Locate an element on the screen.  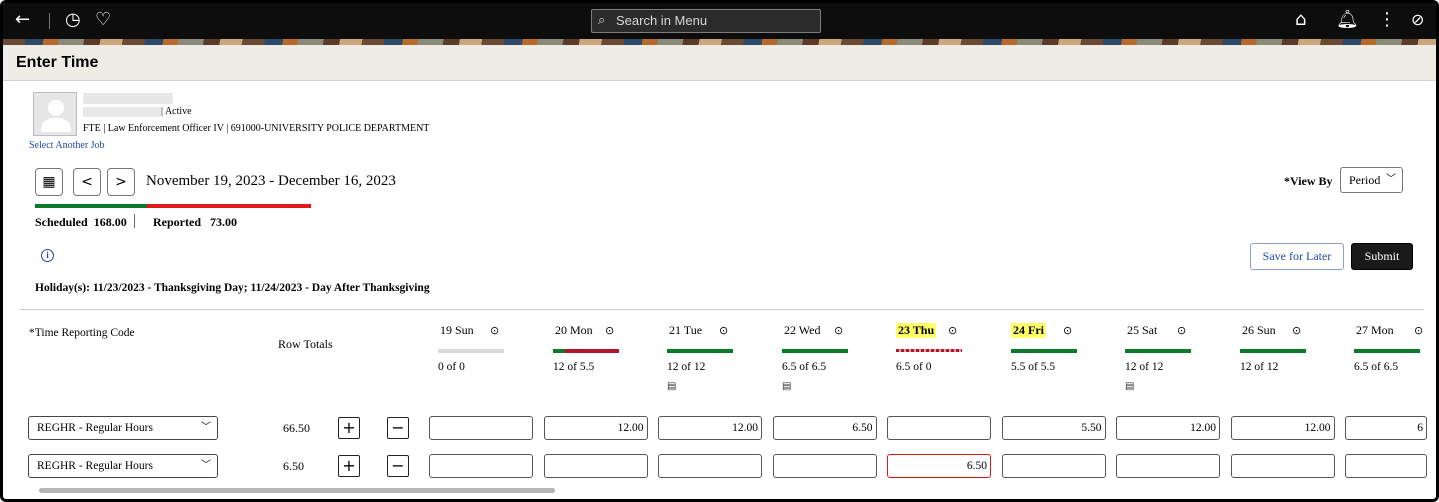
day-header: 20 Mon ⊙ 12 of 5.5 is located at coordinates (598, 348).